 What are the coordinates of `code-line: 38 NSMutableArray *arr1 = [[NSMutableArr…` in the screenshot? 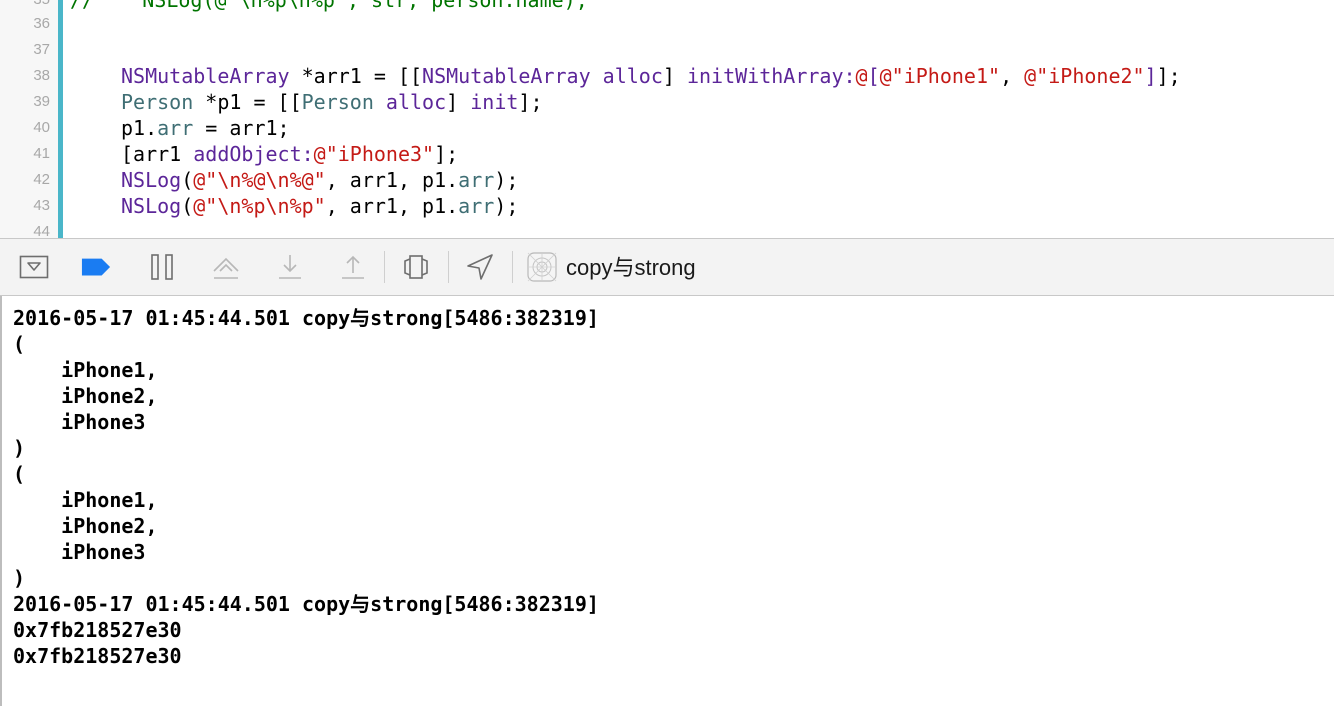 It's located at (667, 76).